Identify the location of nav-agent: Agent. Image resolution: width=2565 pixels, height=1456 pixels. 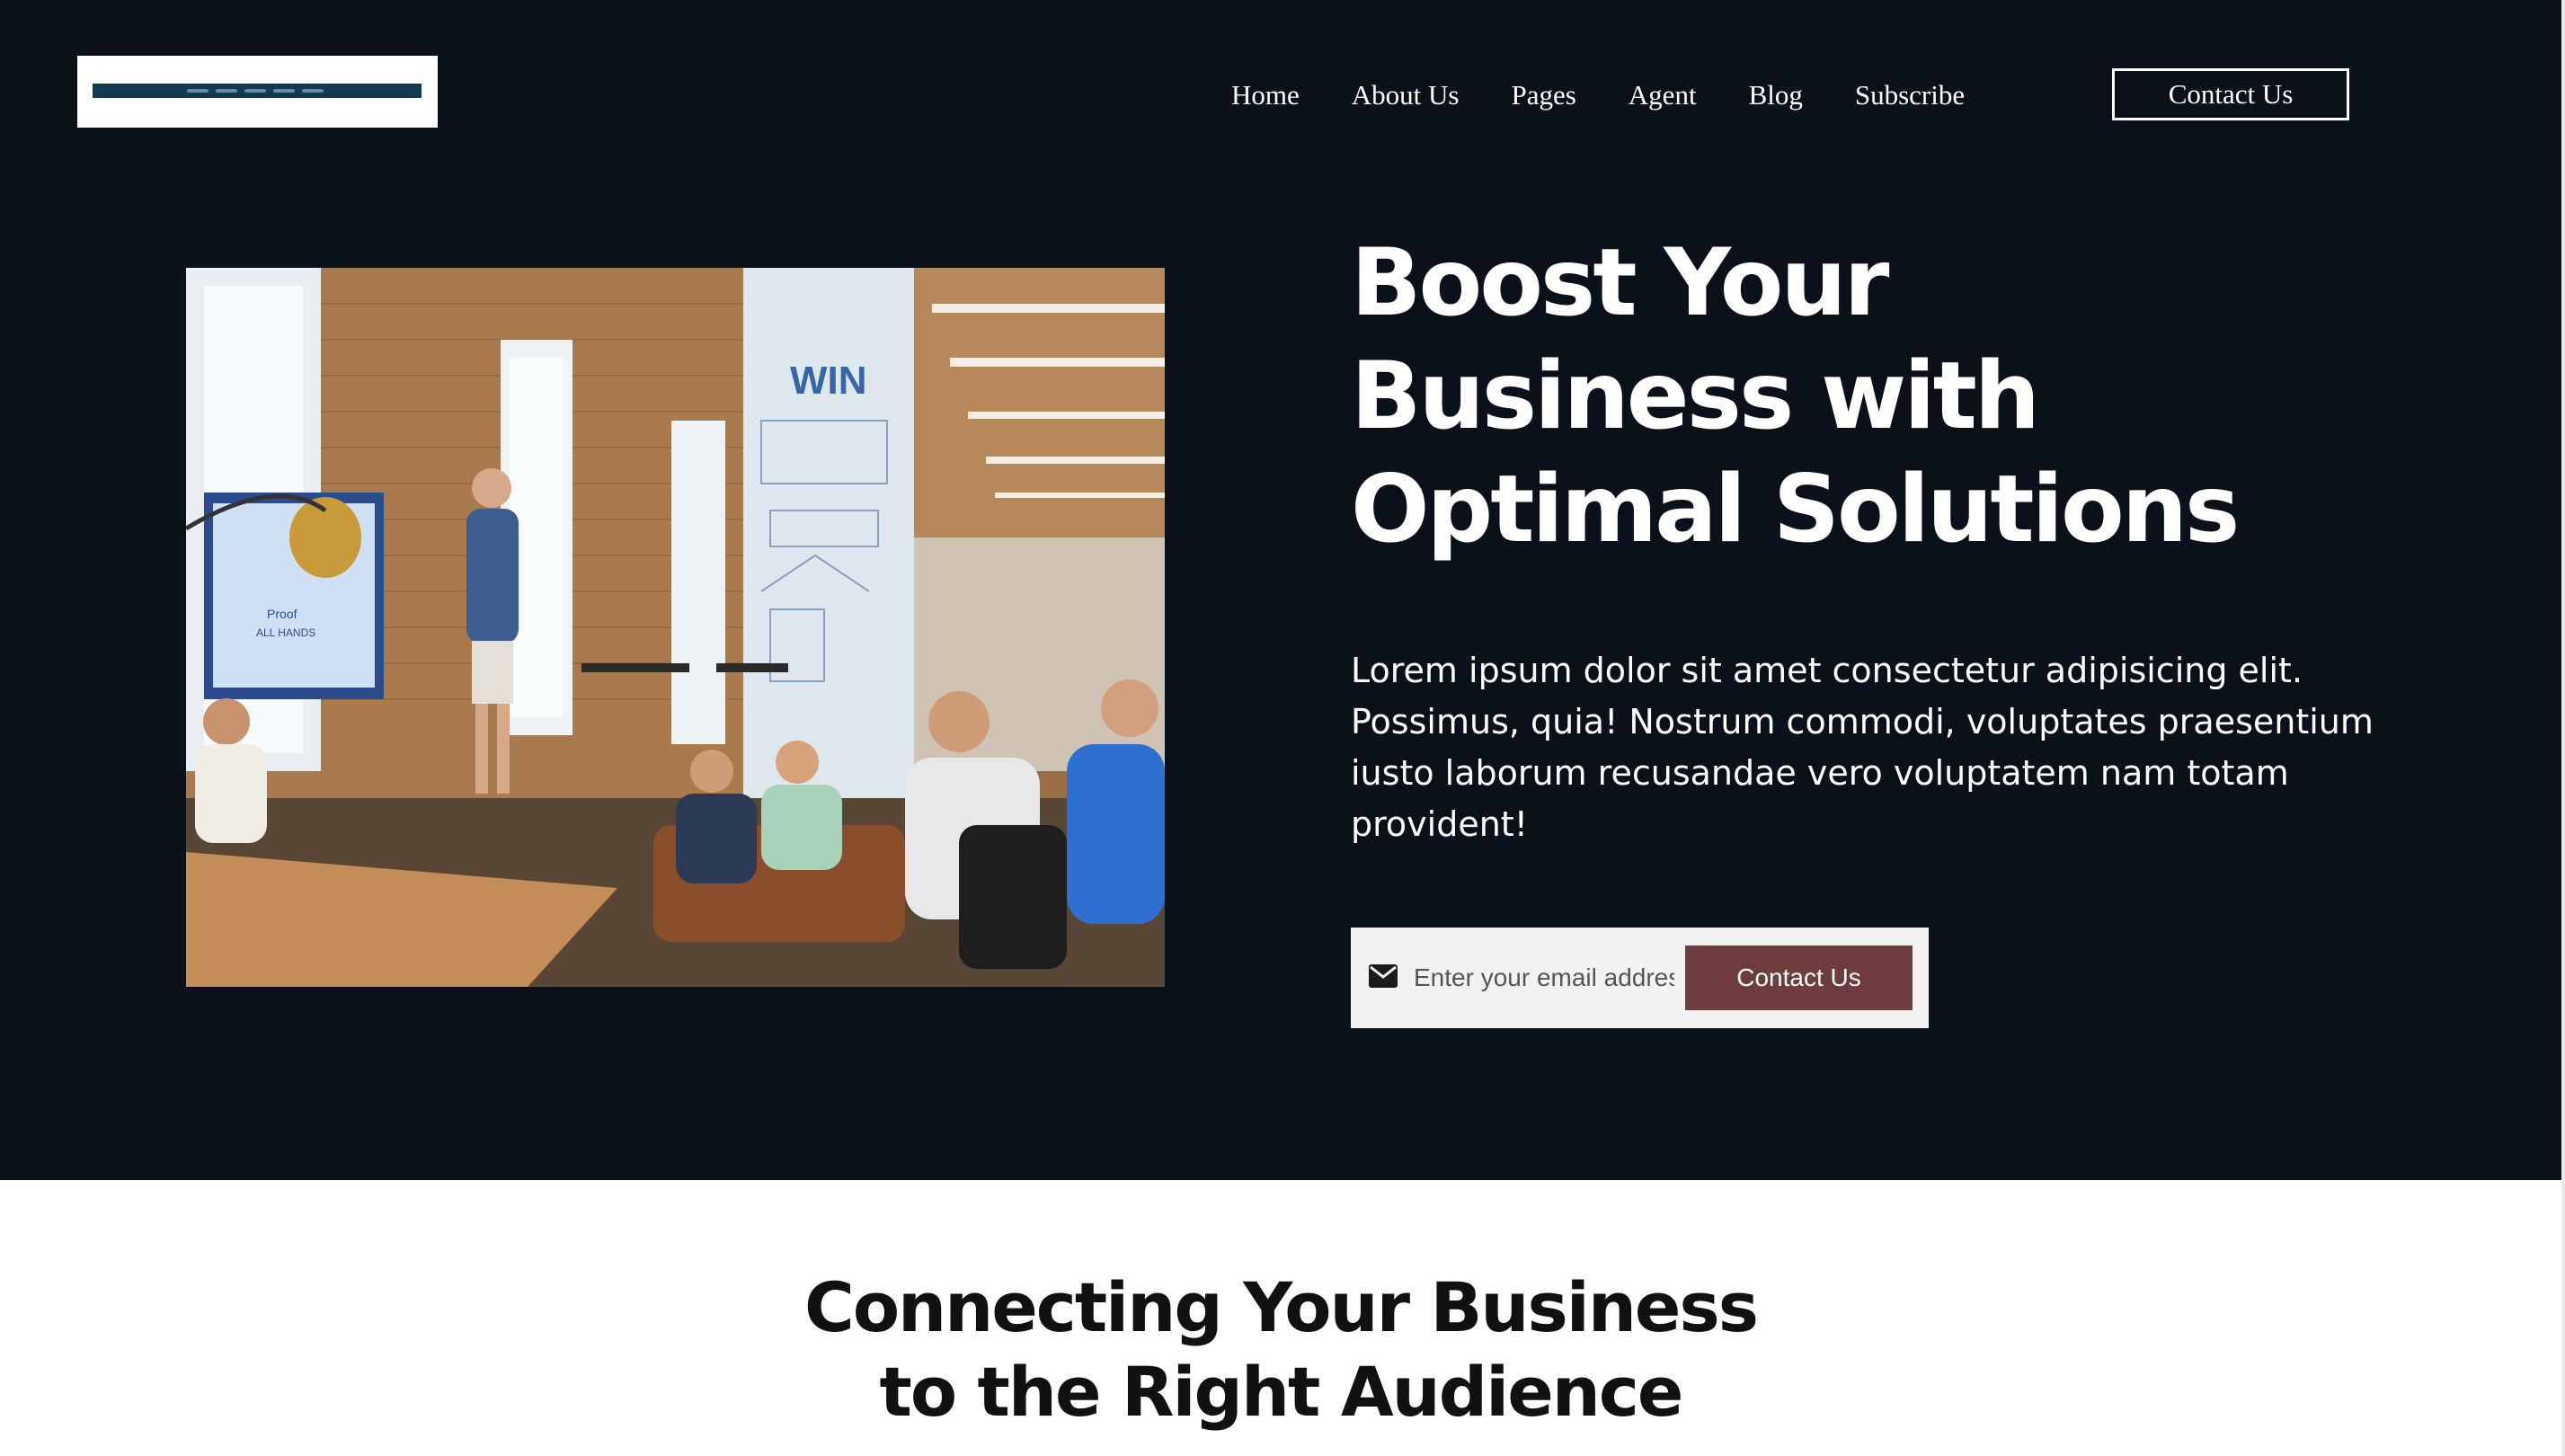
(1663, 95).